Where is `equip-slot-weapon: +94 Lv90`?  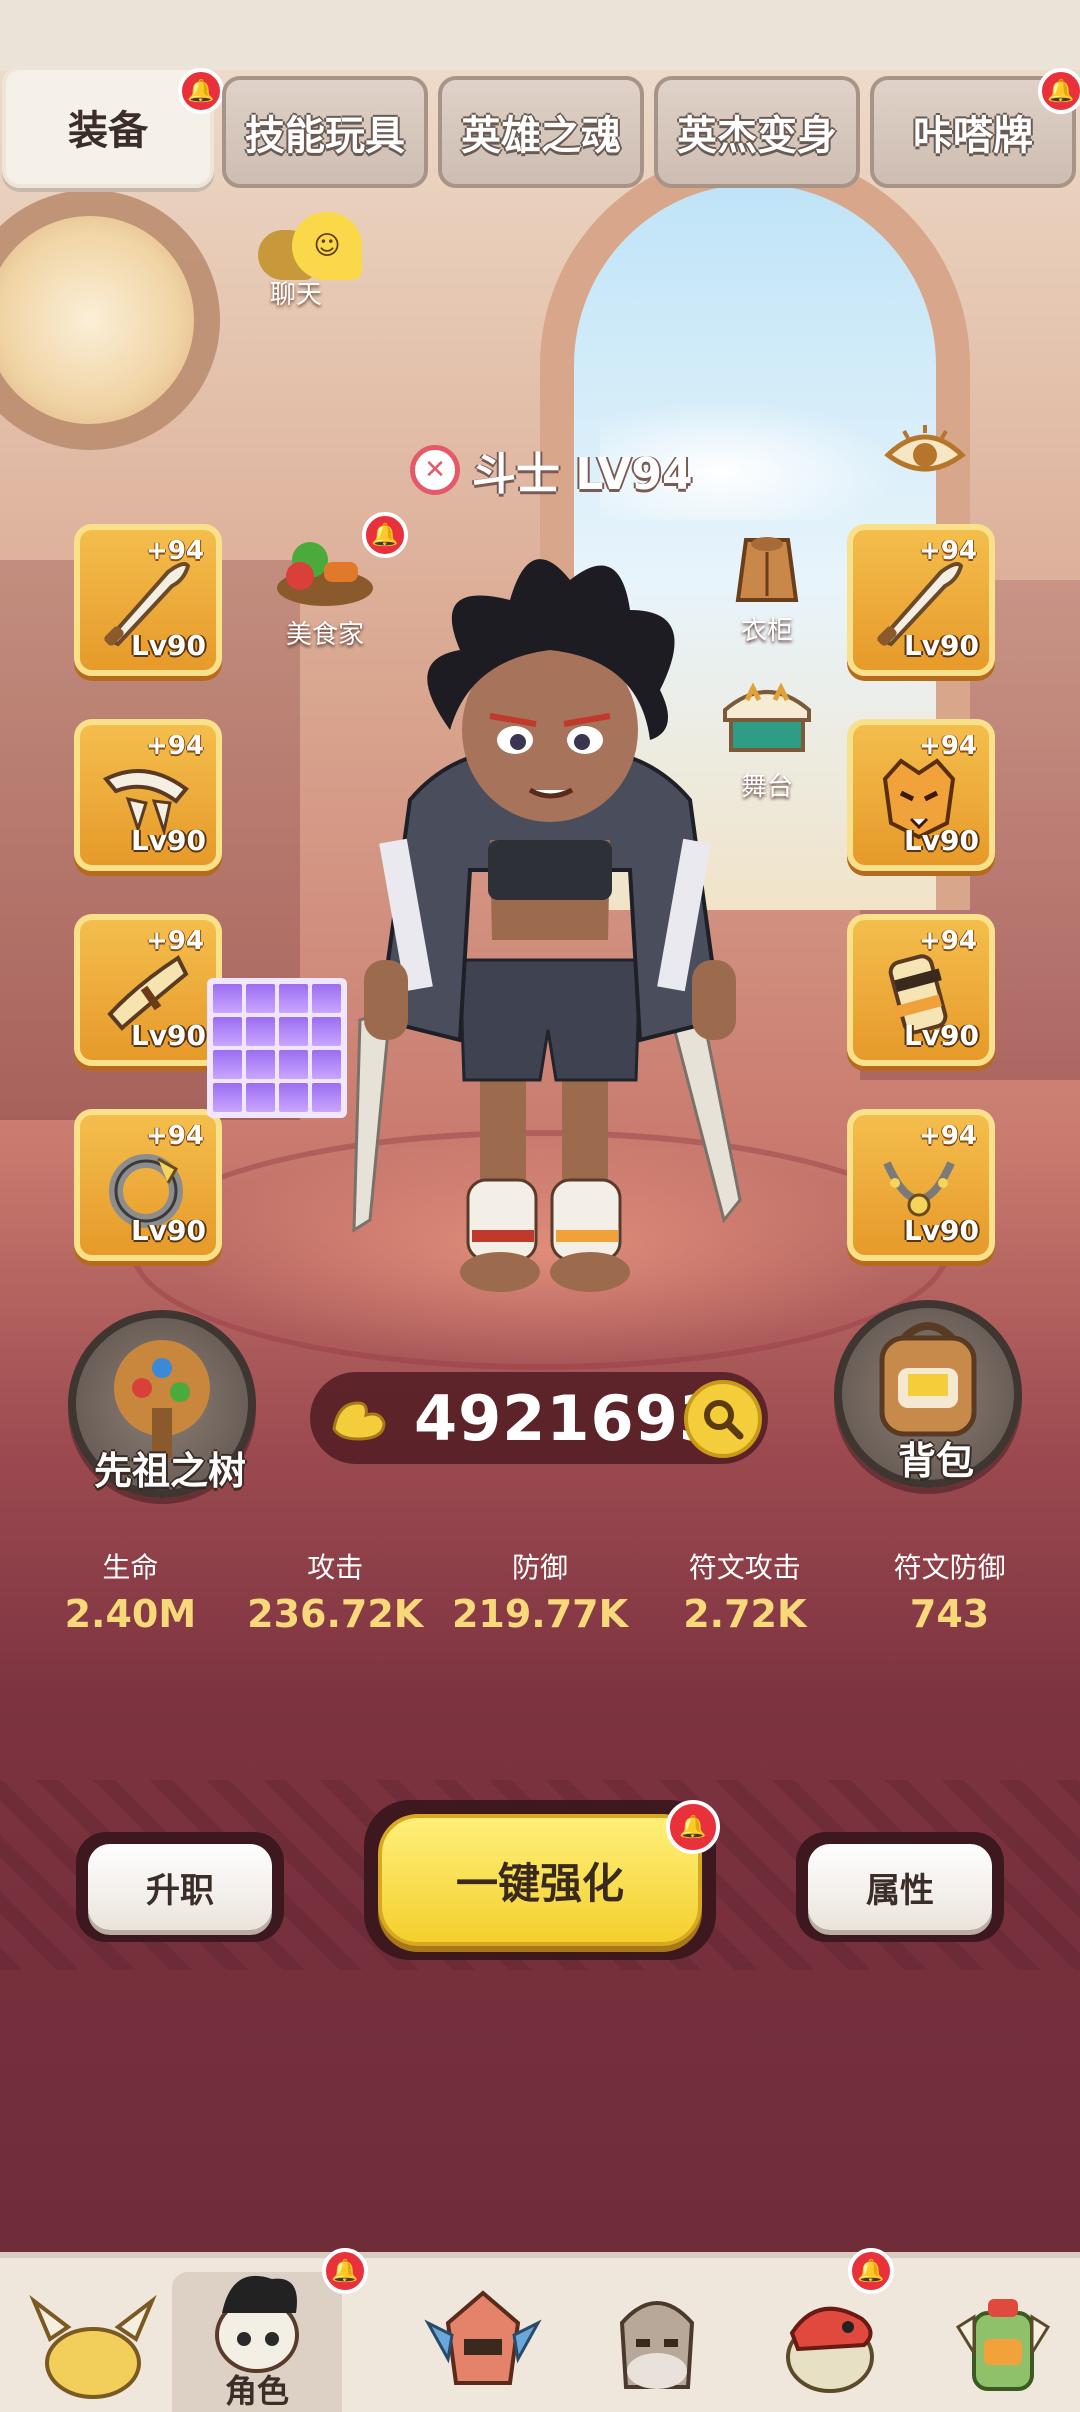 equip-slot-weapon: +94 Lv90 is located at coordinates (148, 600).